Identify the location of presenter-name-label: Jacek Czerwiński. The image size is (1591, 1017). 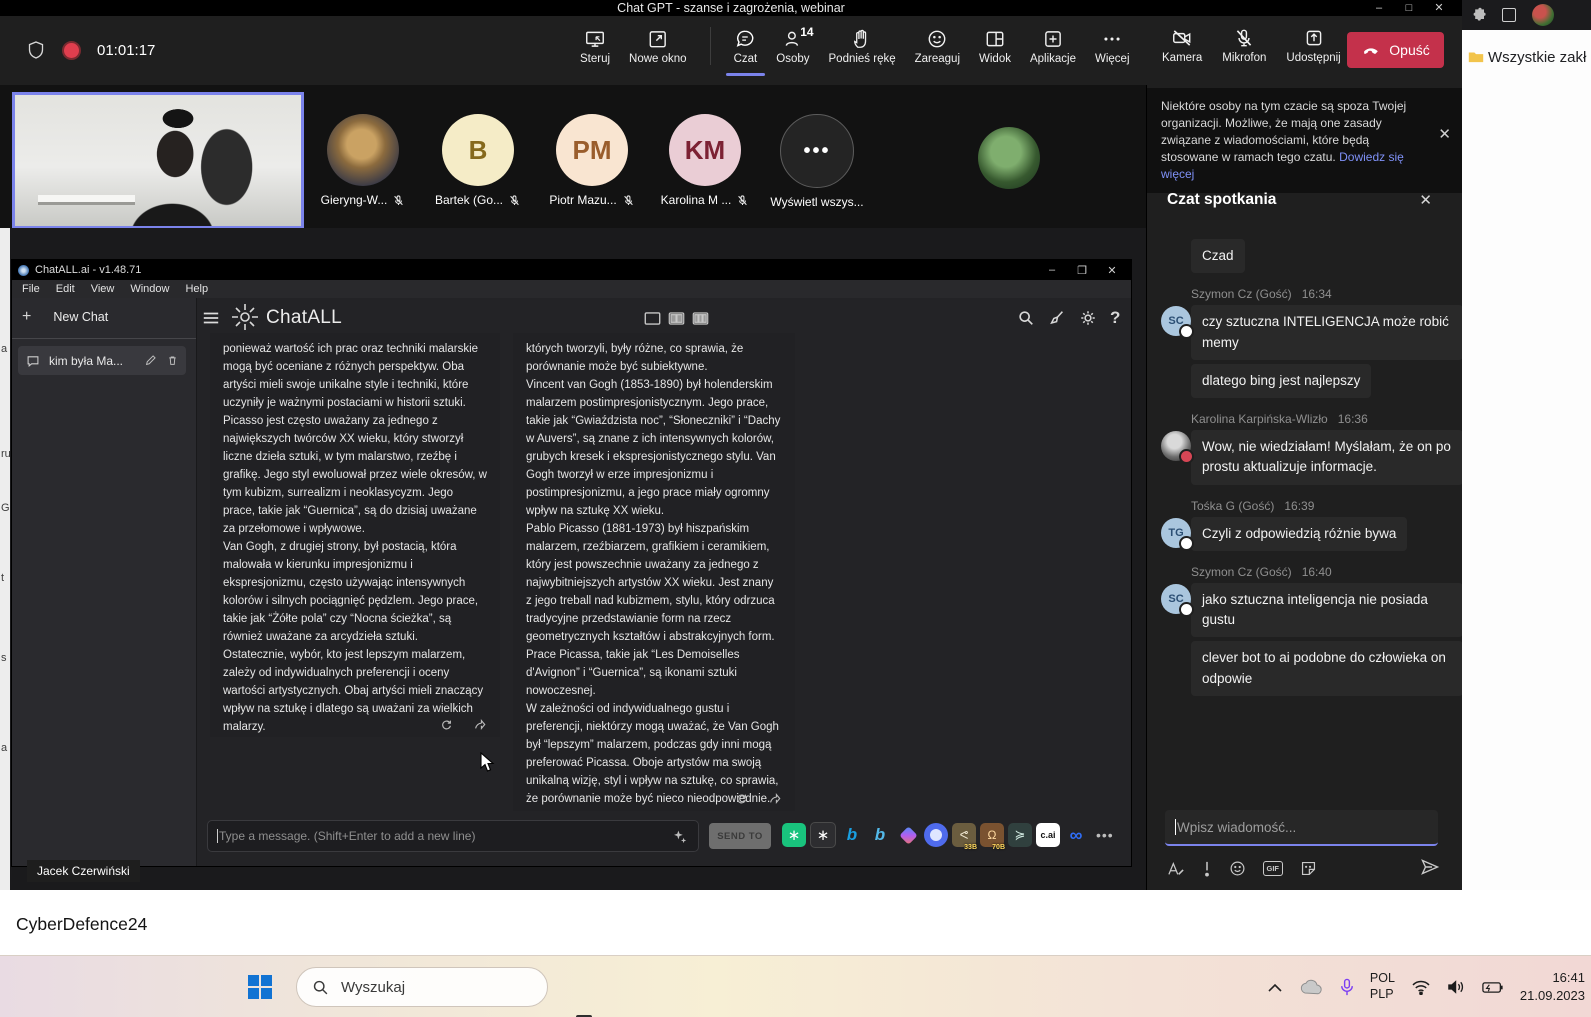
(83, 871).